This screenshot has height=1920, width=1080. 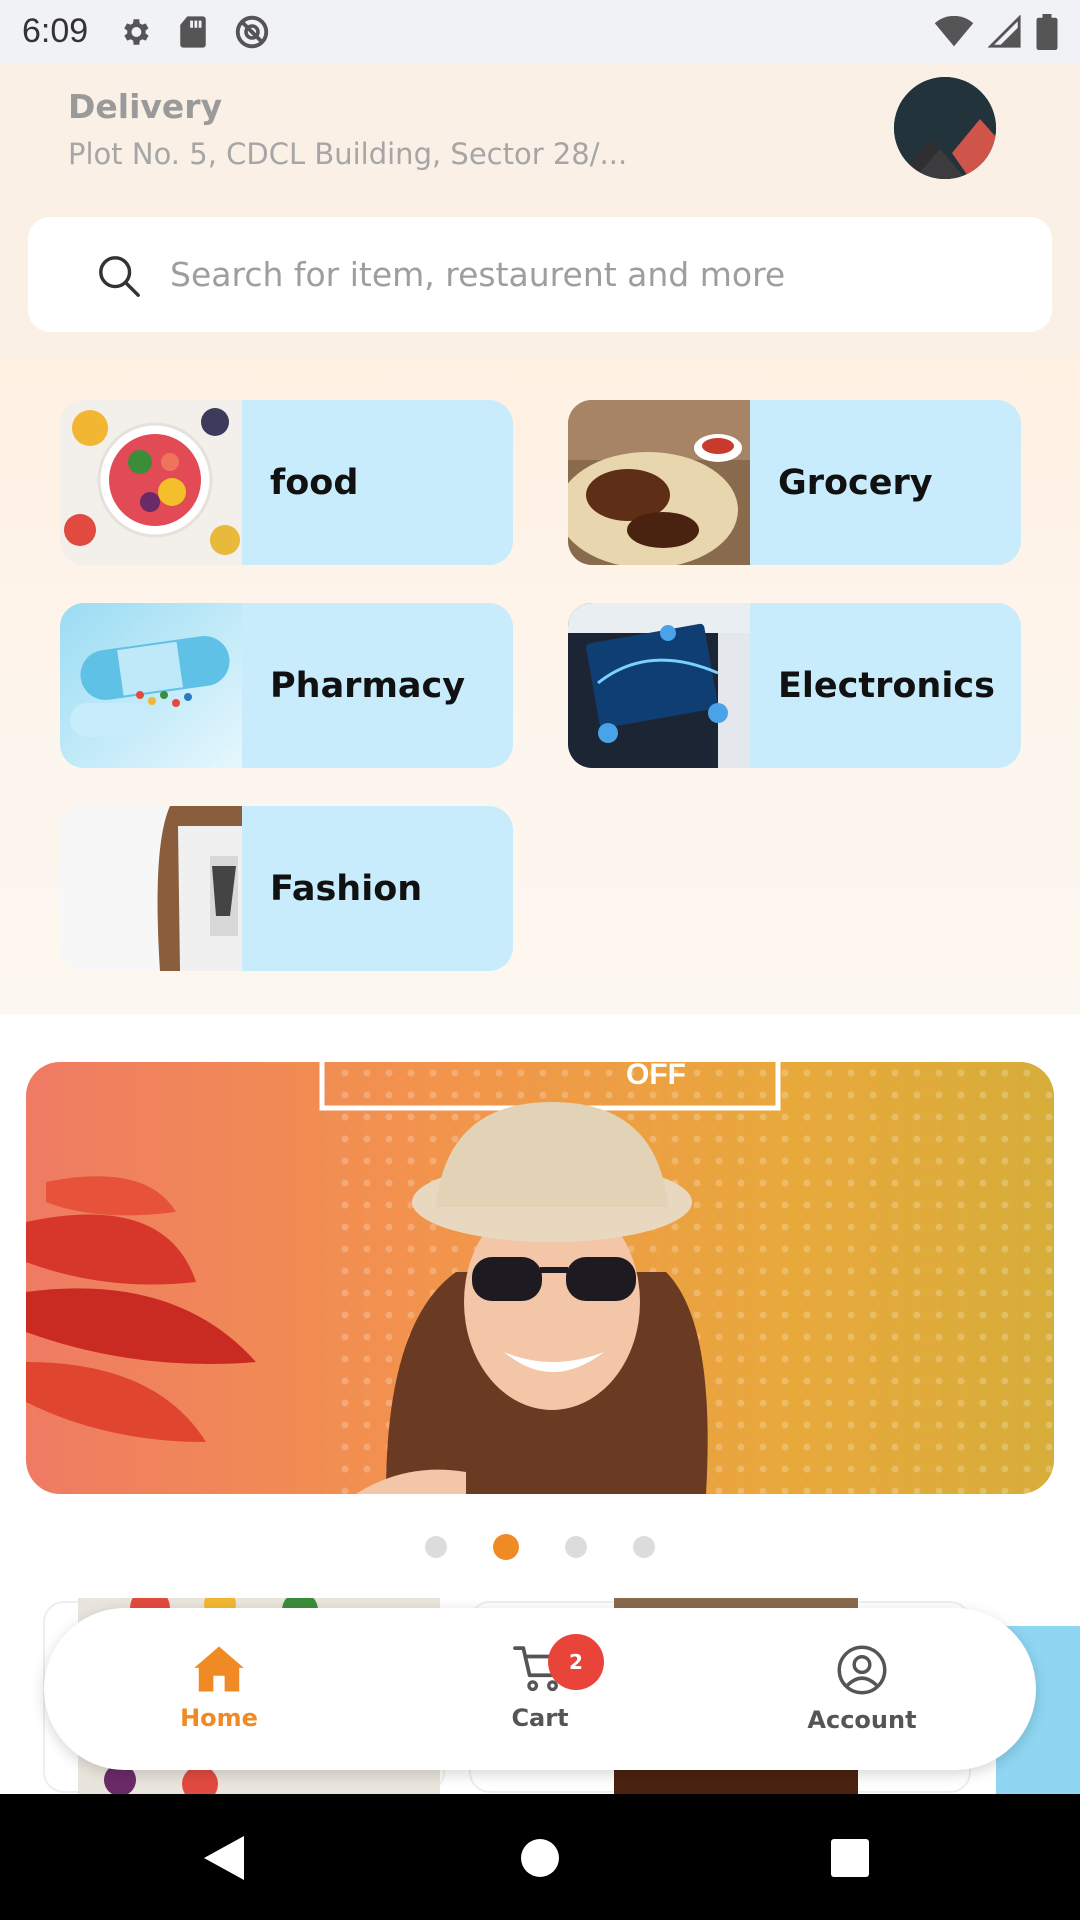 I want to click on home-circle-icon, so click(x=540, y=1858).